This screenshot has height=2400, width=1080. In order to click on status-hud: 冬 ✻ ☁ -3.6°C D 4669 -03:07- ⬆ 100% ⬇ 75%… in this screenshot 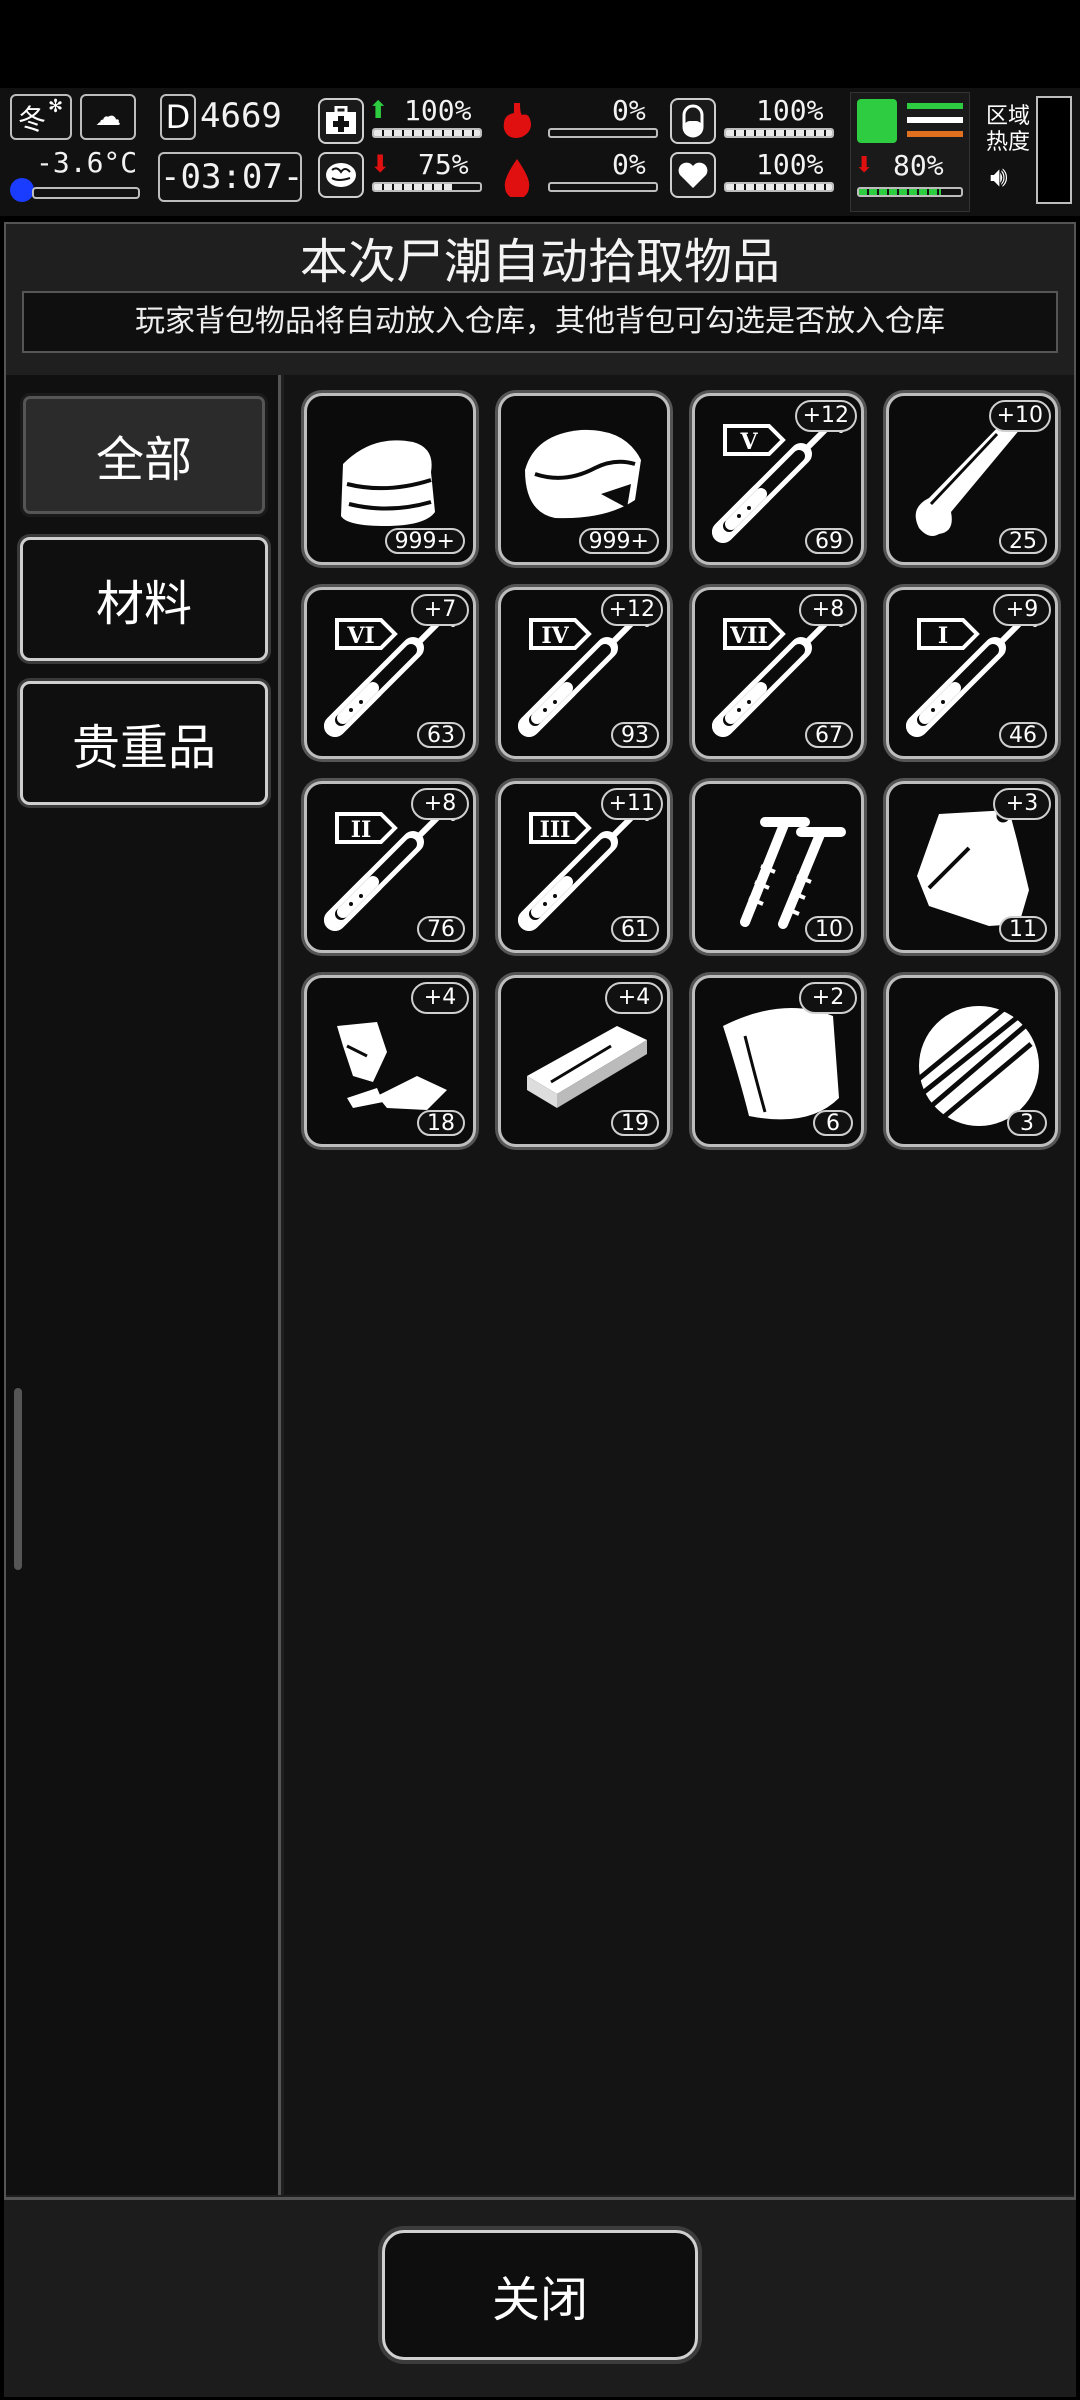, I will do `click(540, 152)`.